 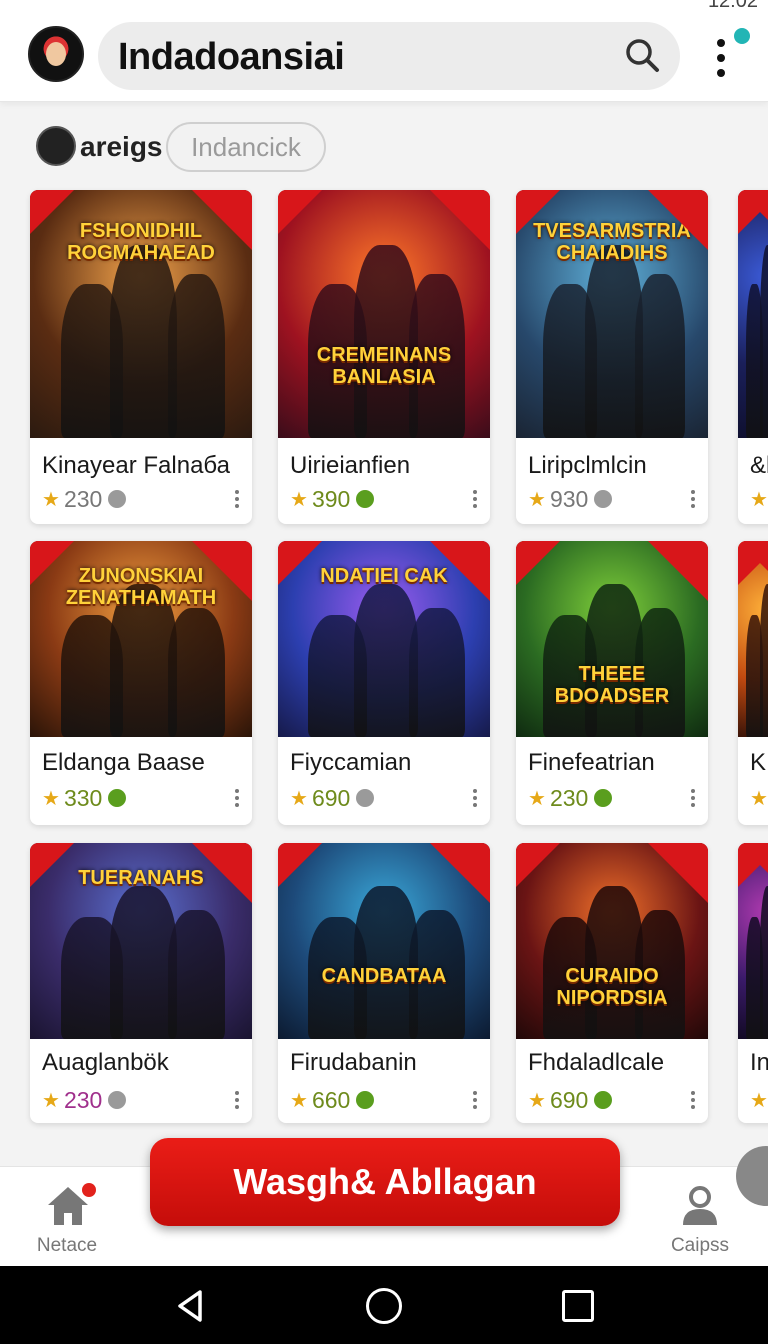 I want to click on nav-profile-label: Caipss, so click(x=700, y=1245).